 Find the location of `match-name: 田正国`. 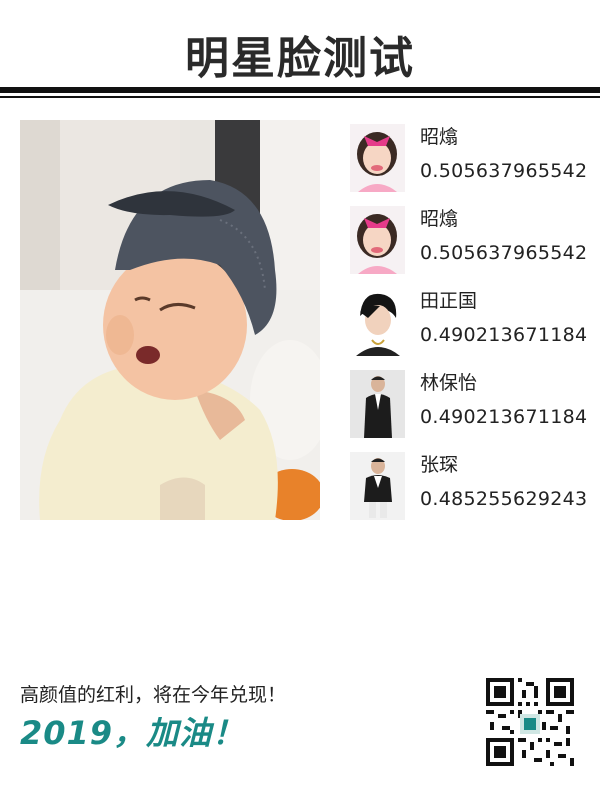

match-name: 田正国 is located at coordinates (449, 301).